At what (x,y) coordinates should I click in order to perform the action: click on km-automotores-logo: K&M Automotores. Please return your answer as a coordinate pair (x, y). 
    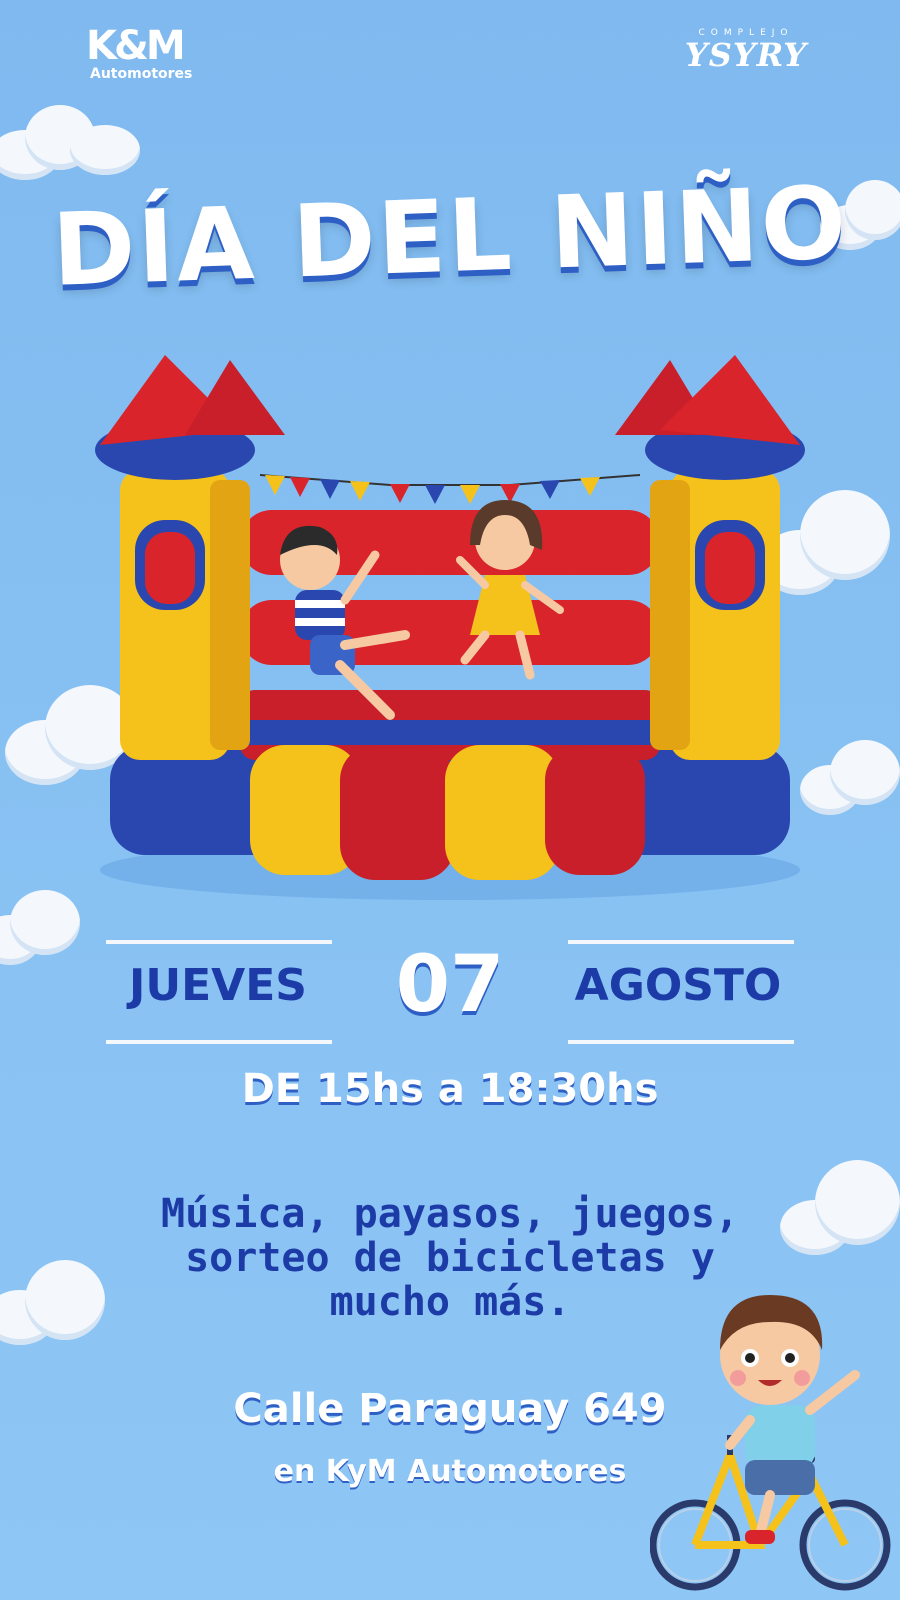
    Looking at the image, I should click on (153, 55).